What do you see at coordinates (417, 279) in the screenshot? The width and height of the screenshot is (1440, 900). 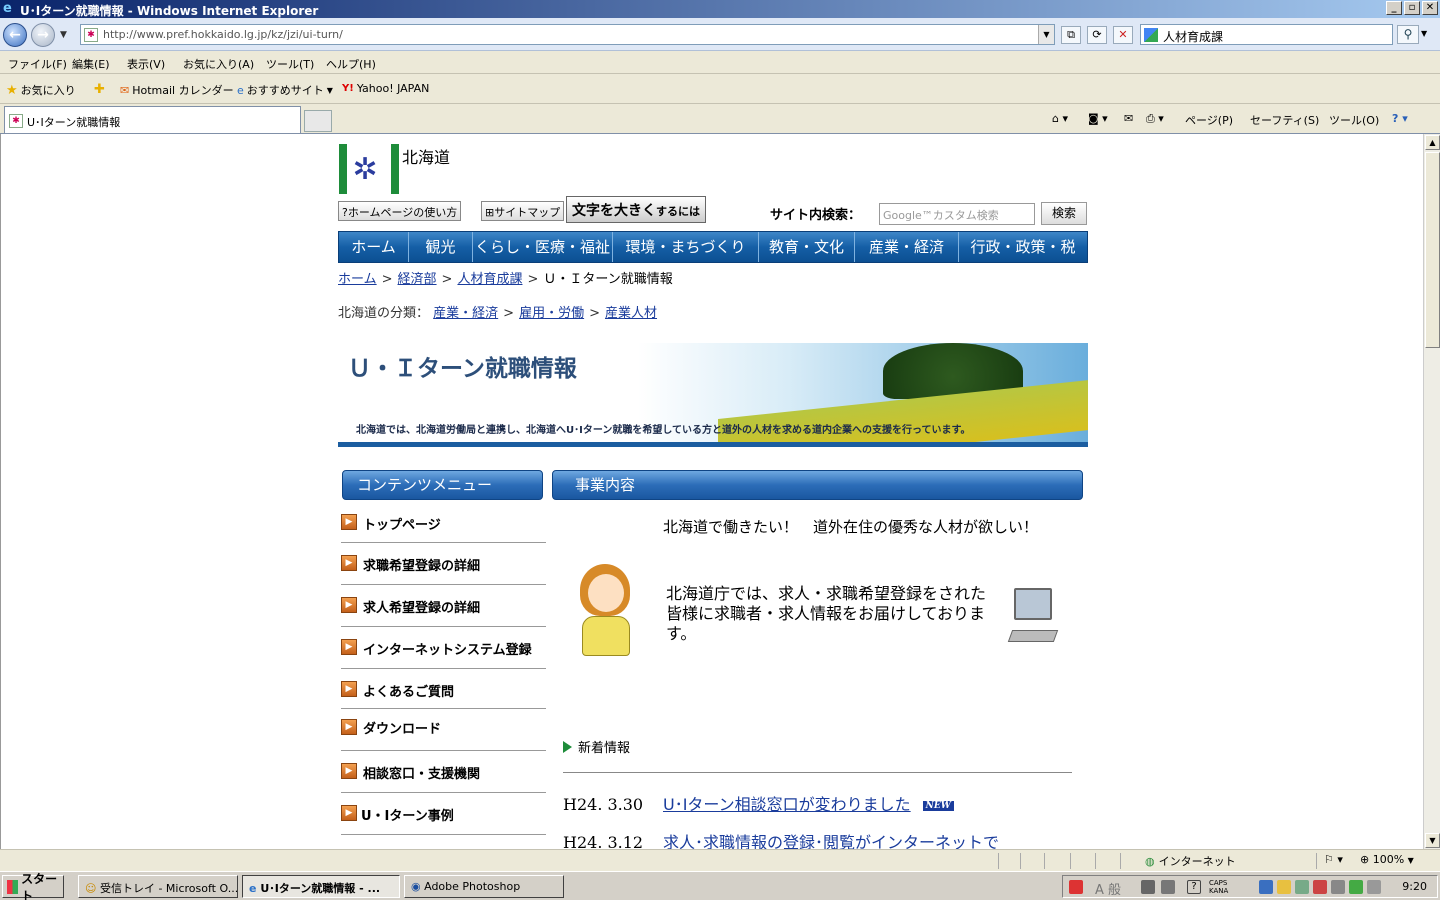 I see `breadcrumb-economy: 経済部` at bounding box center [417, 279].